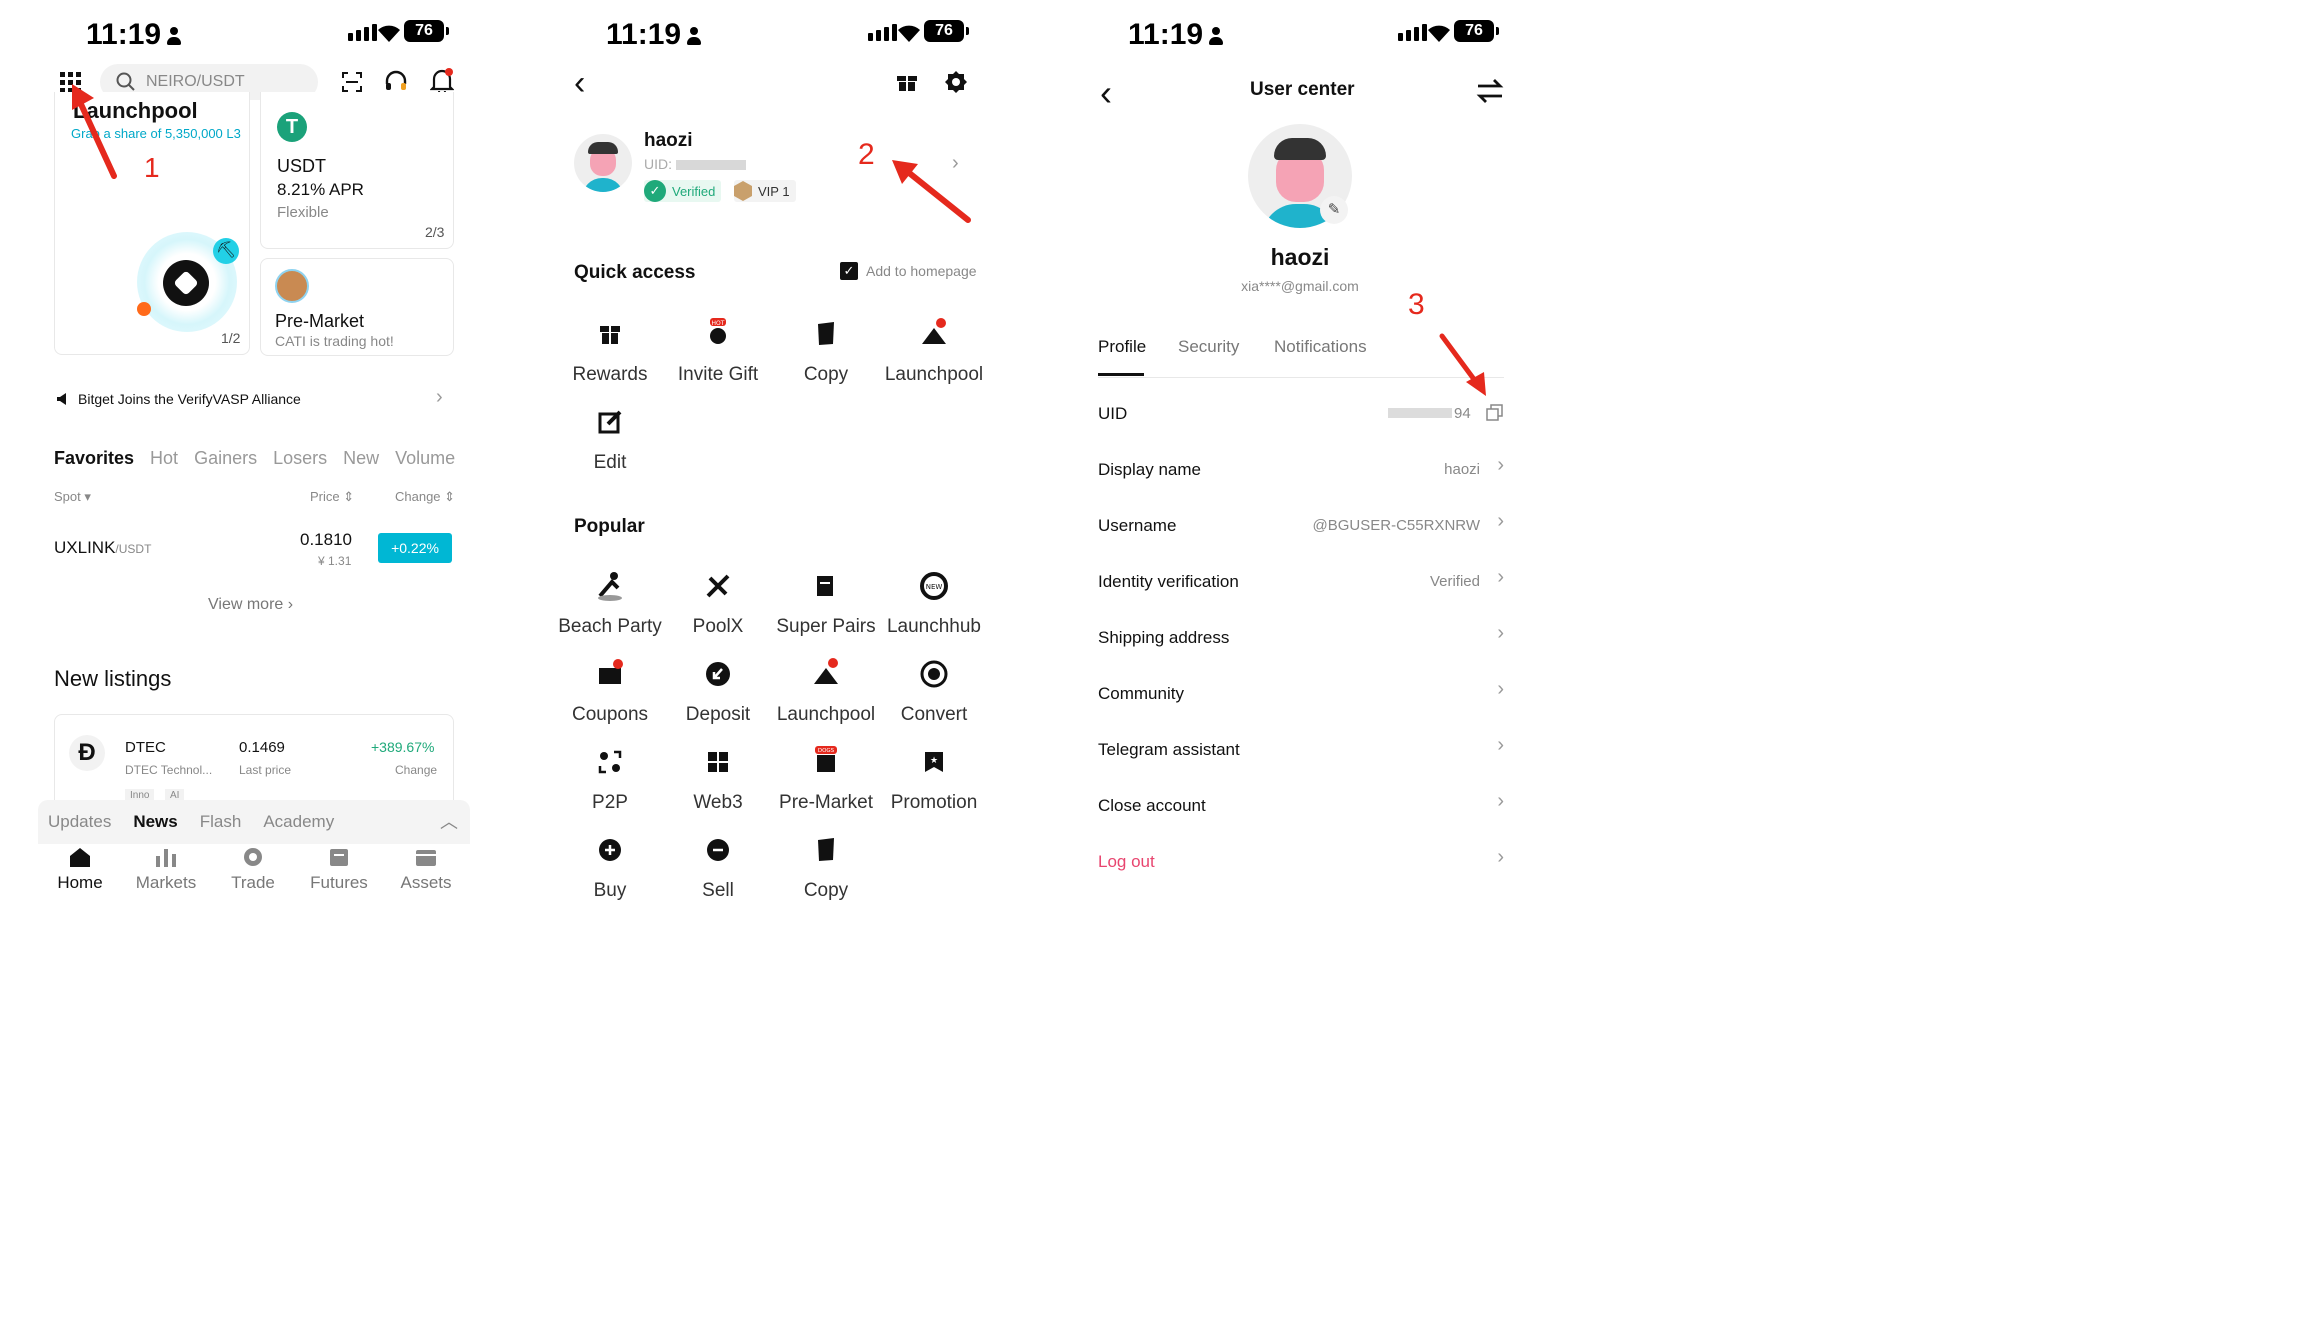 The height and width of the screenshot is (1337, 2304). I want to click on support-icon, so click(396, 82).